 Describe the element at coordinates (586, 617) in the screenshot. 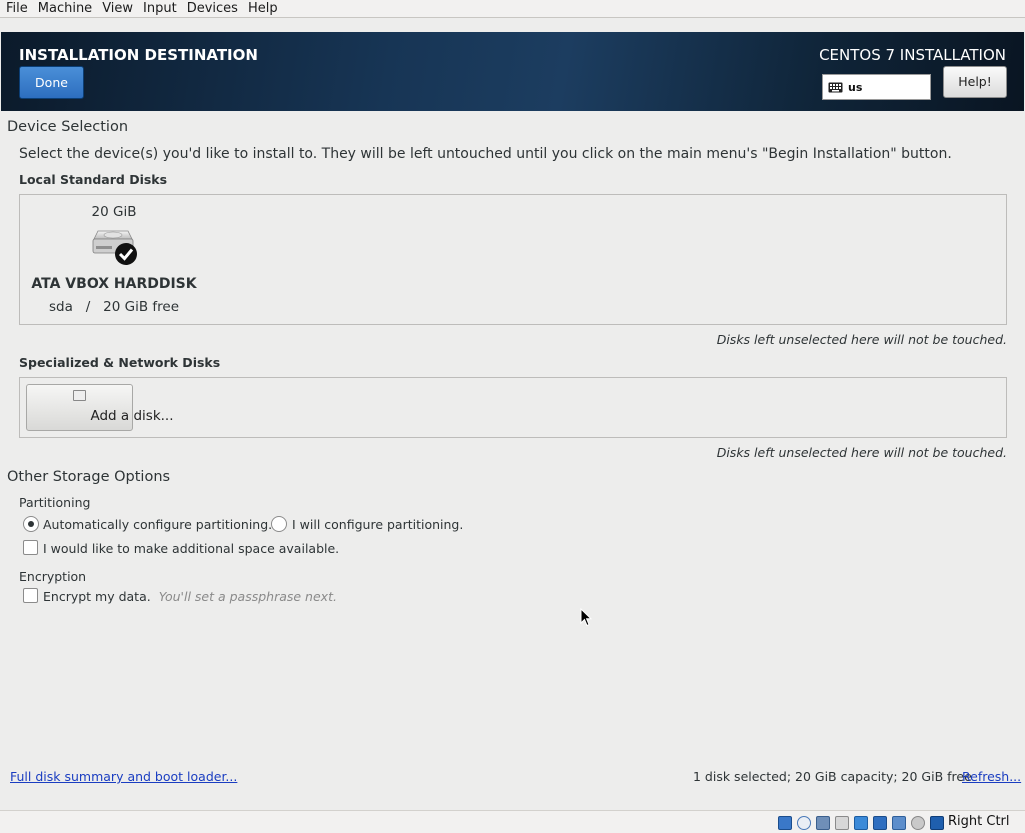

I see `mouse-cursor-icon` at that location.